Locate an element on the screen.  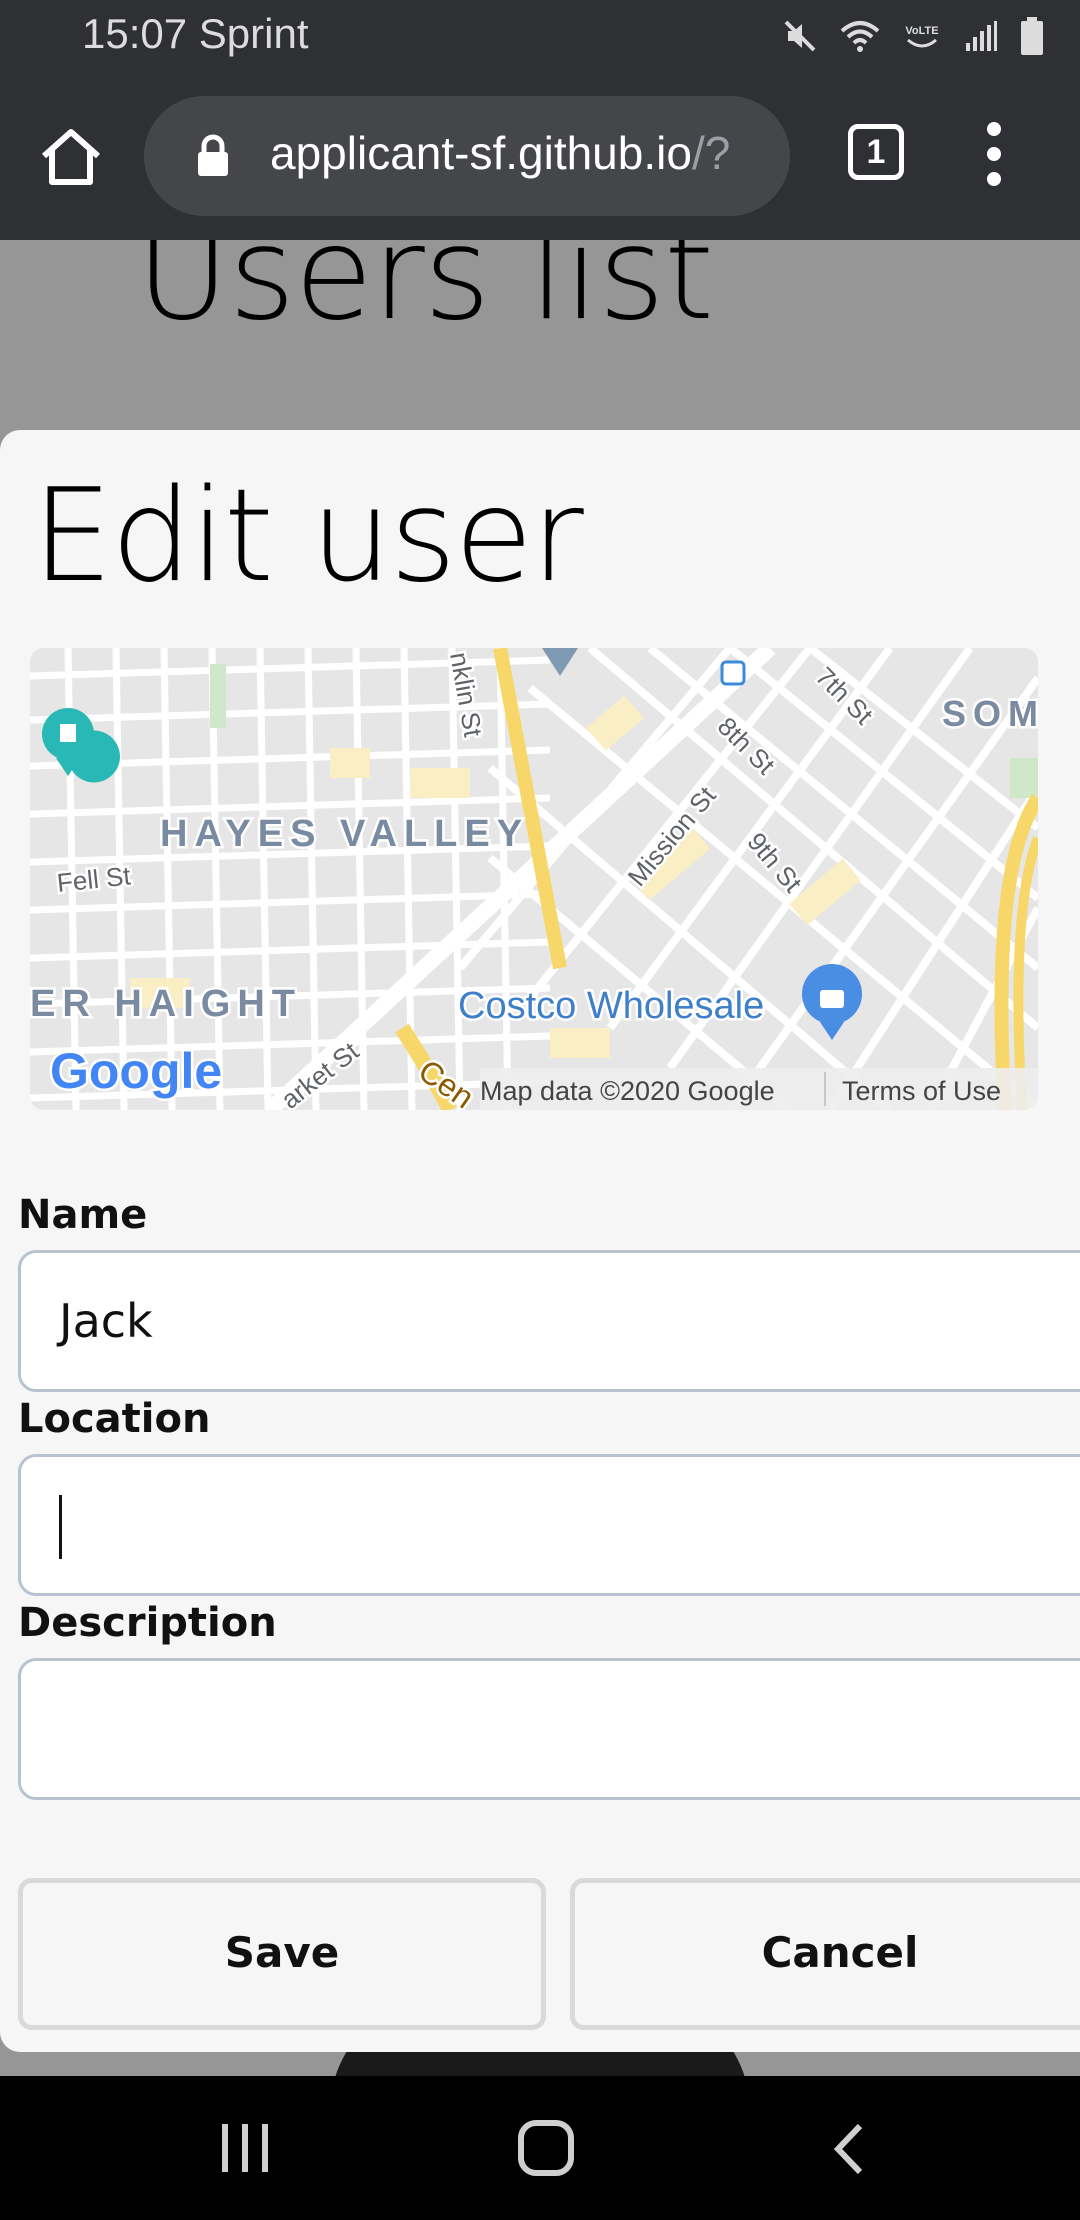
cancel-button: Cancel is located at coordinates (825, 1954).